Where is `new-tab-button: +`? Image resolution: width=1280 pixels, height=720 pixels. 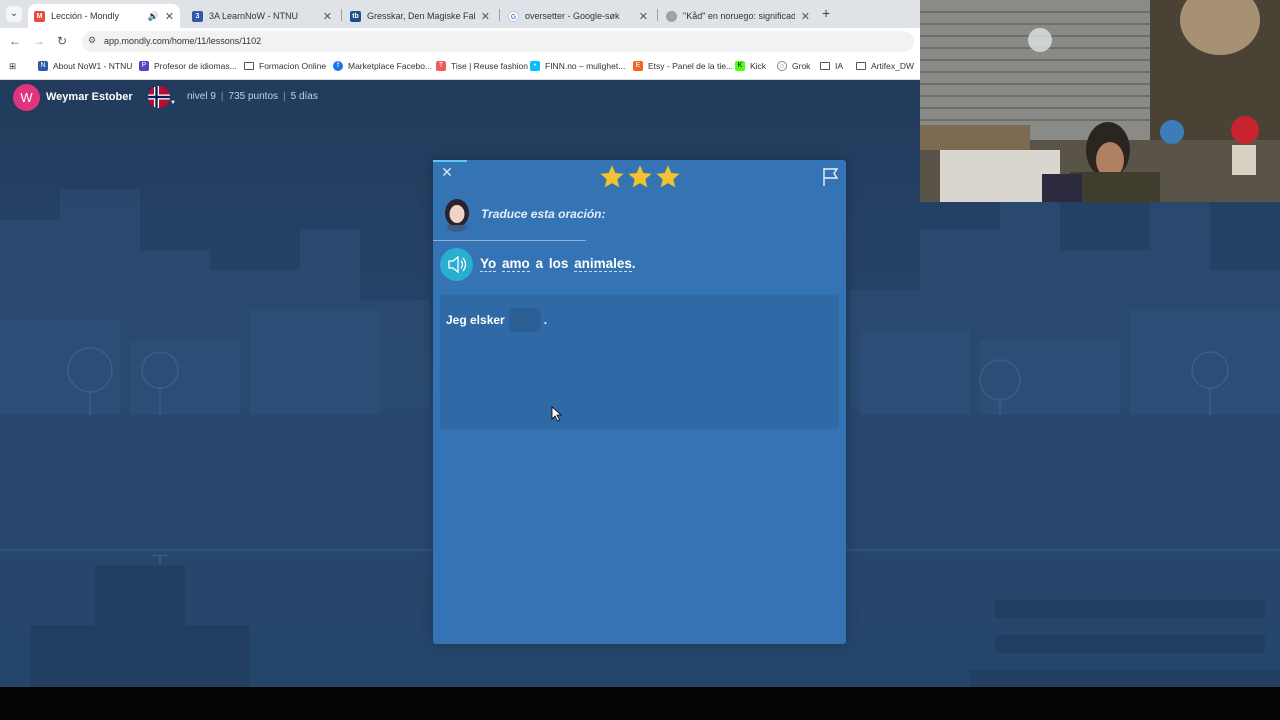
new-tab-button: + is located at coordinates (826, 13).